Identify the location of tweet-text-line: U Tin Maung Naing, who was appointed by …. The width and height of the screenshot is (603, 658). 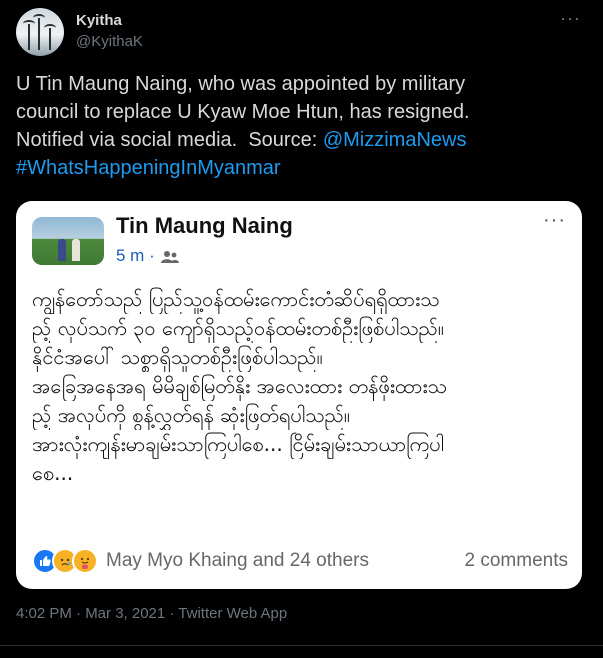
(241, 84).